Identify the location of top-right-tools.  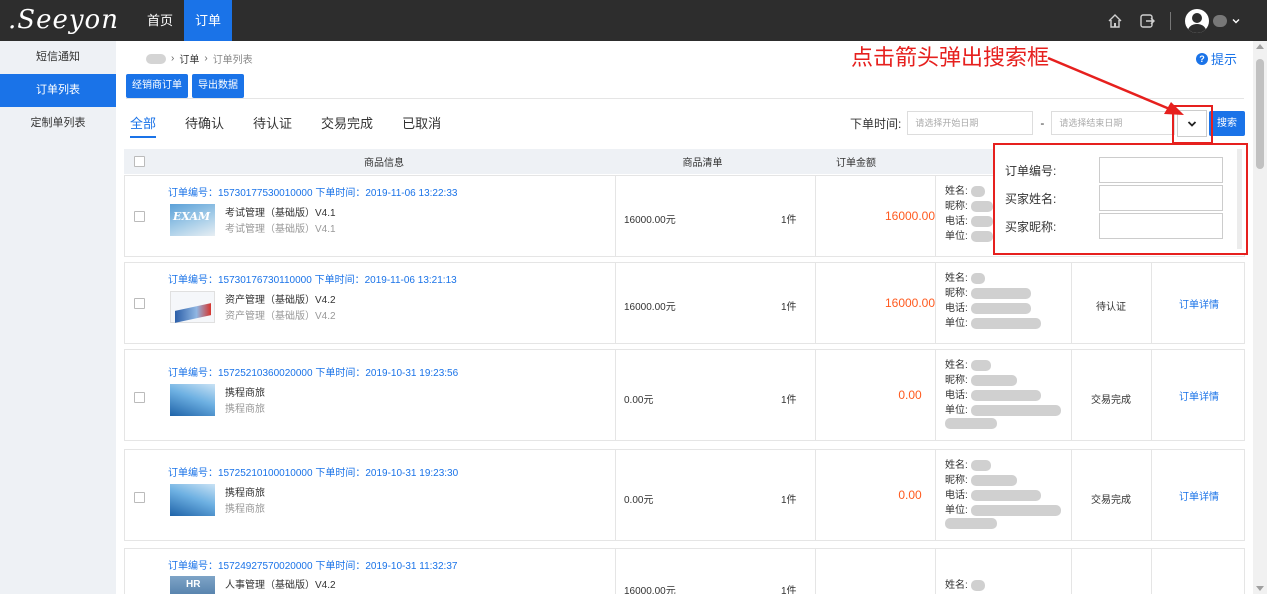
(1173, 20).